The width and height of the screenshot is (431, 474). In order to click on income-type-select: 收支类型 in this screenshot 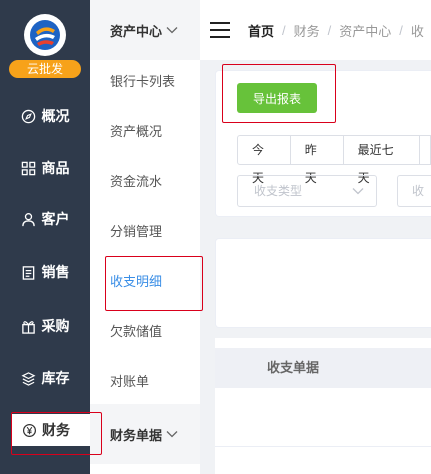, I will do `click(307, 191)`.